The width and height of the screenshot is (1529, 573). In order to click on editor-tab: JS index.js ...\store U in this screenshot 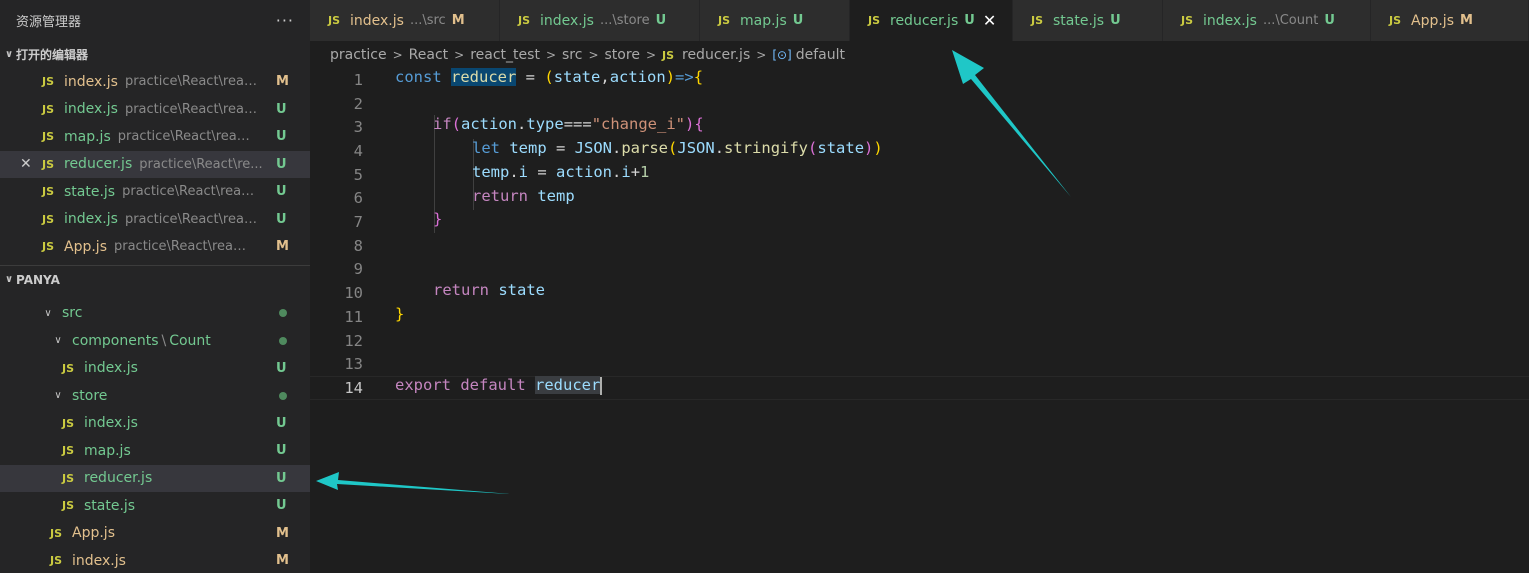, I will do `click(600, 20)`.